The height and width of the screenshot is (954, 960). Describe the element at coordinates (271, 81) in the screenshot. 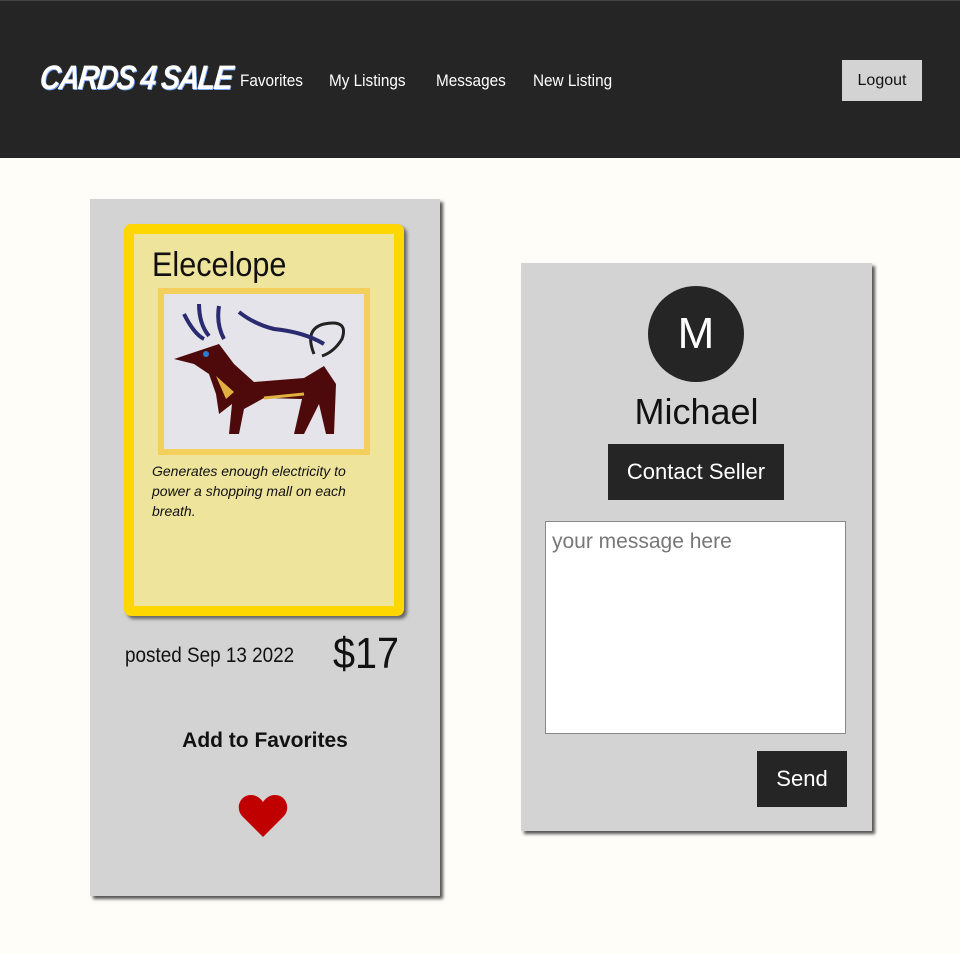

I see `nav-favorites: Favorites` at that location.